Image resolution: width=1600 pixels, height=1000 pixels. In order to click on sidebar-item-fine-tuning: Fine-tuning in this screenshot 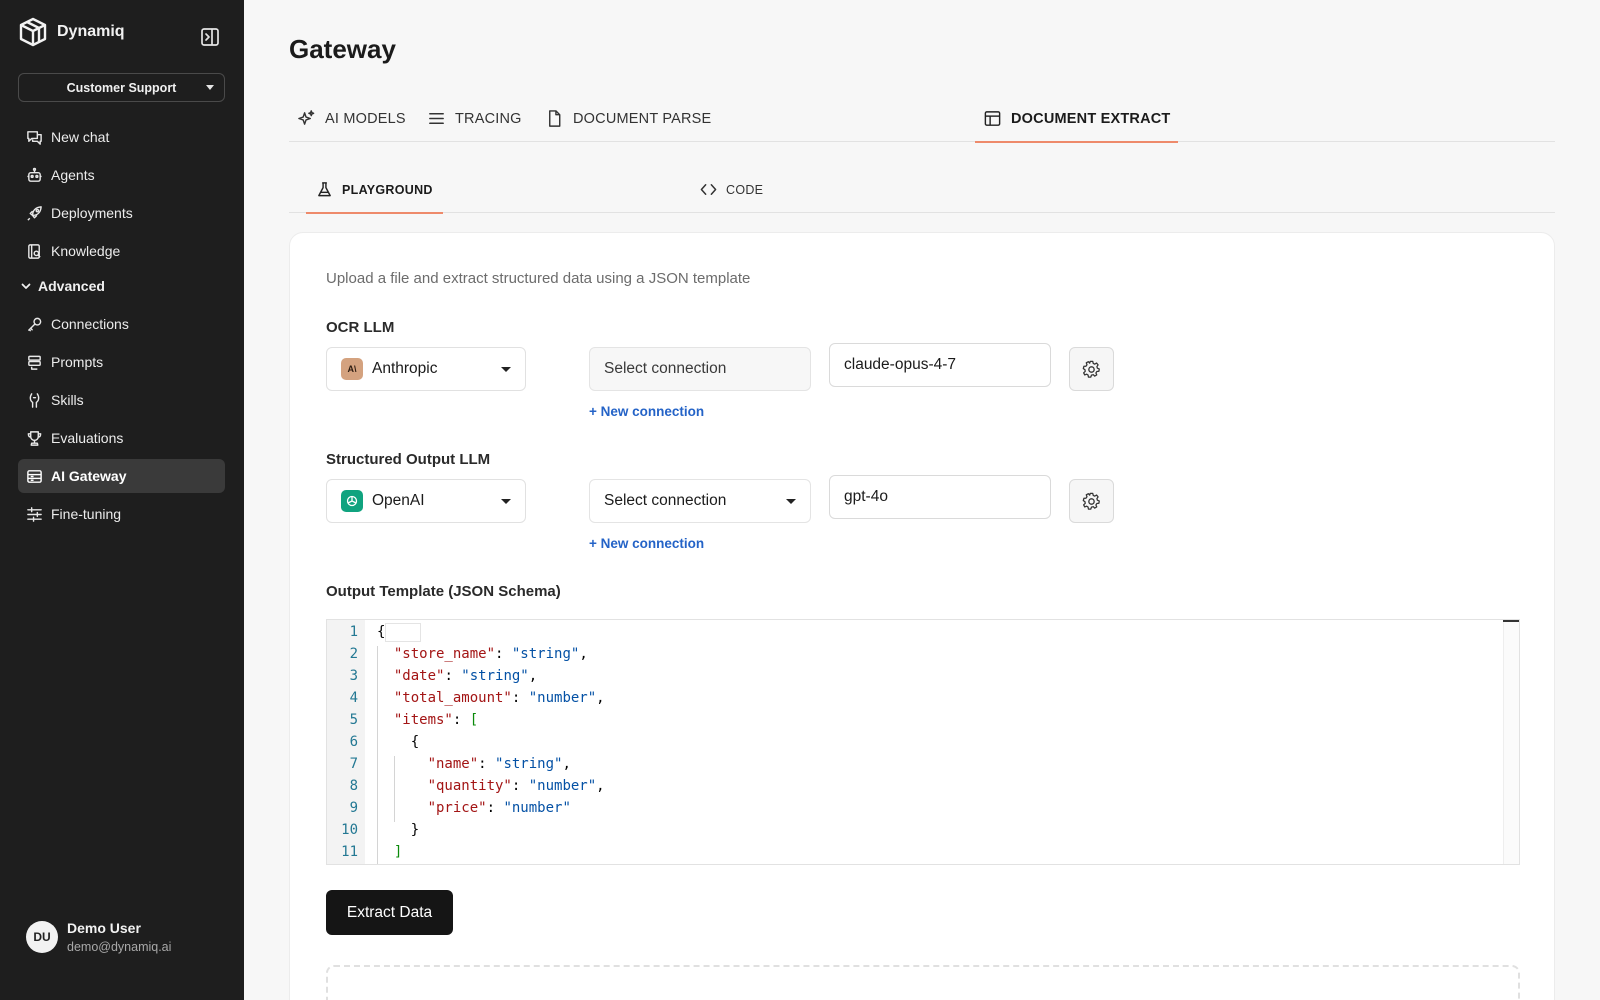, I will do `click(121, 514)`.